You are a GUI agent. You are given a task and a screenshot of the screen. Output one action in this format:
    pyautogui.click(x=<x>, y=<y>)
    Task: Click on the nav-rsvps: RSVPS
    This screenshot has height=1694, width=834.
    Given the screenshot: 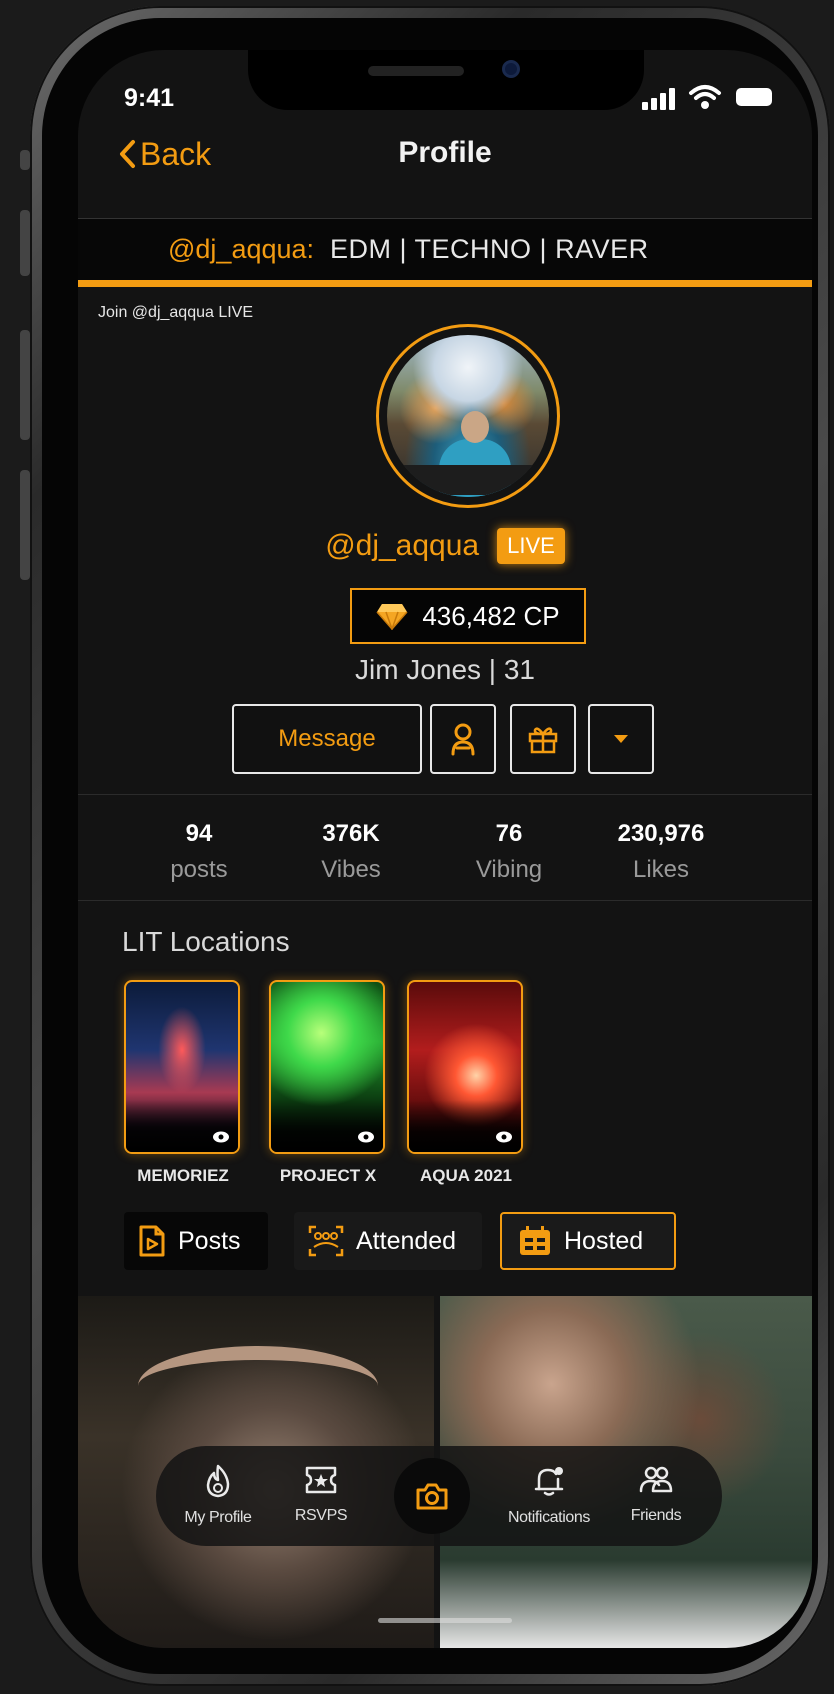 What is the action you would take?
    pyautogui.click(x=321, y=1494)
    